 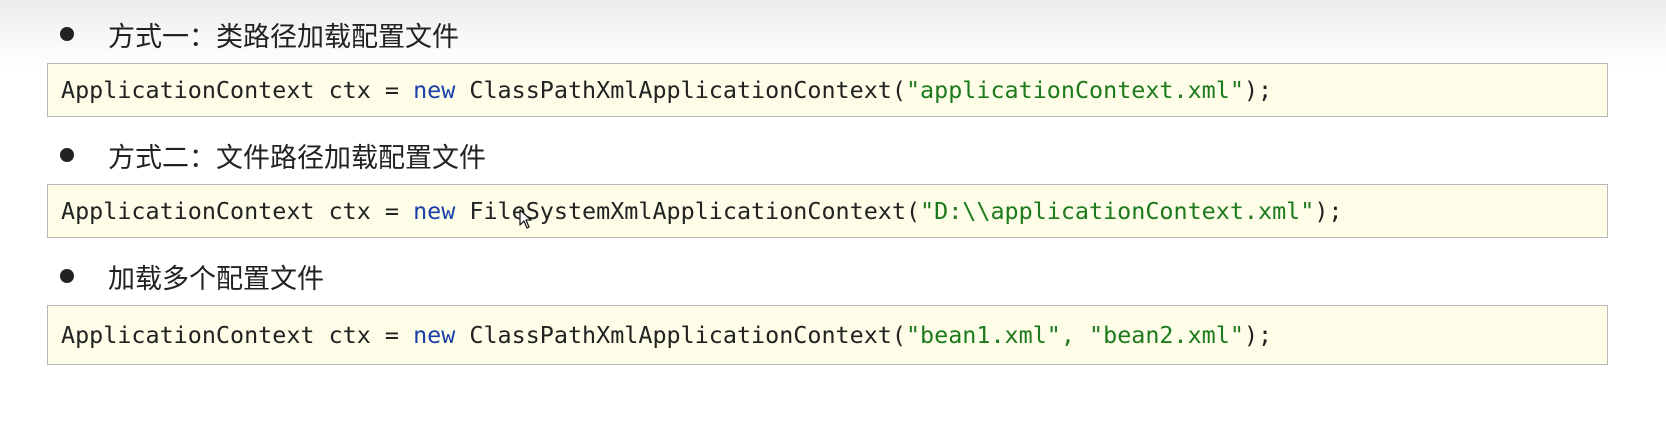 I want to click on bullet-item-filesystem: 方式二：文件路径加载配置文件, so click(x=273, y=155).